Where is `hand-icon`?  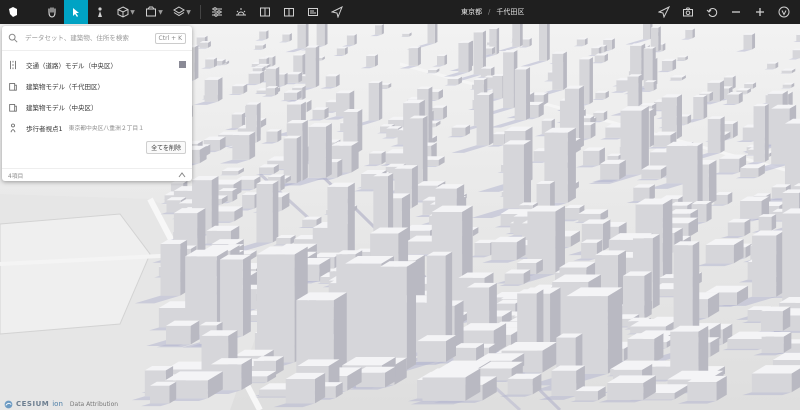 hand-icon is located at coordinates (52, 12).